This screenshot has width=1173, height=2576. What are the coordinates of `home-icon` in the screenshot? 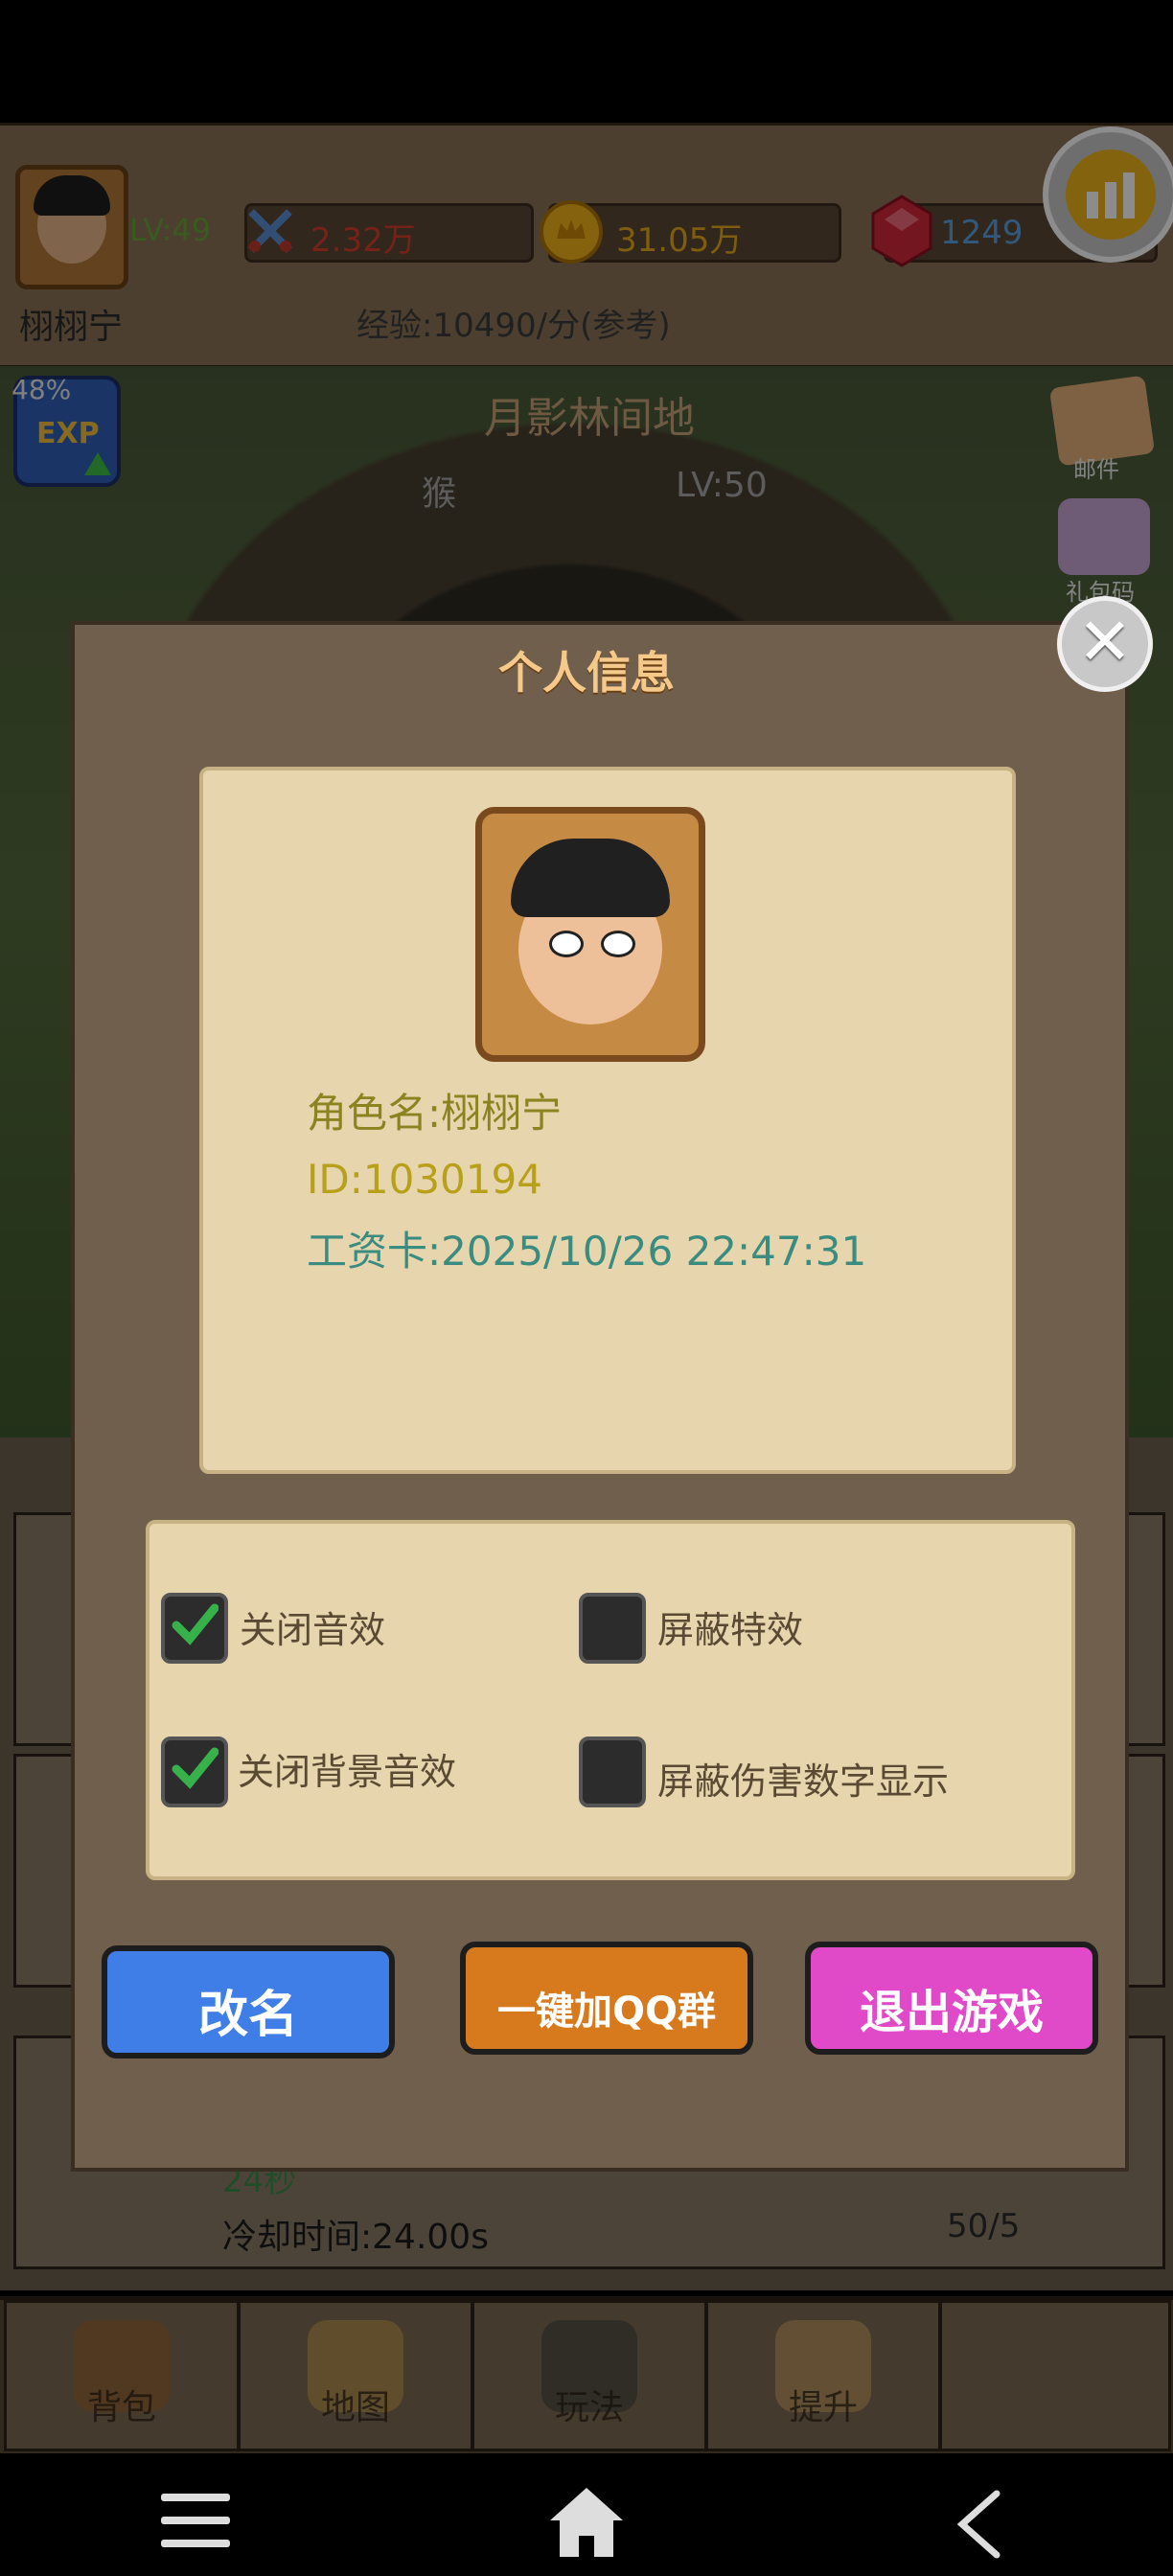 It's located at (586, 2522).